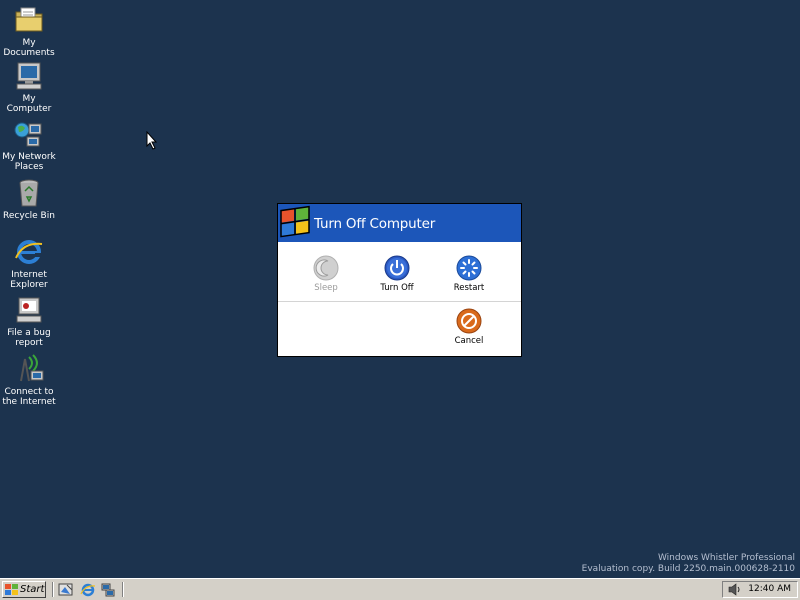 The image size is (800, 600). I want to click on taskbar: Start 12:40 AM, so click(400, 589).